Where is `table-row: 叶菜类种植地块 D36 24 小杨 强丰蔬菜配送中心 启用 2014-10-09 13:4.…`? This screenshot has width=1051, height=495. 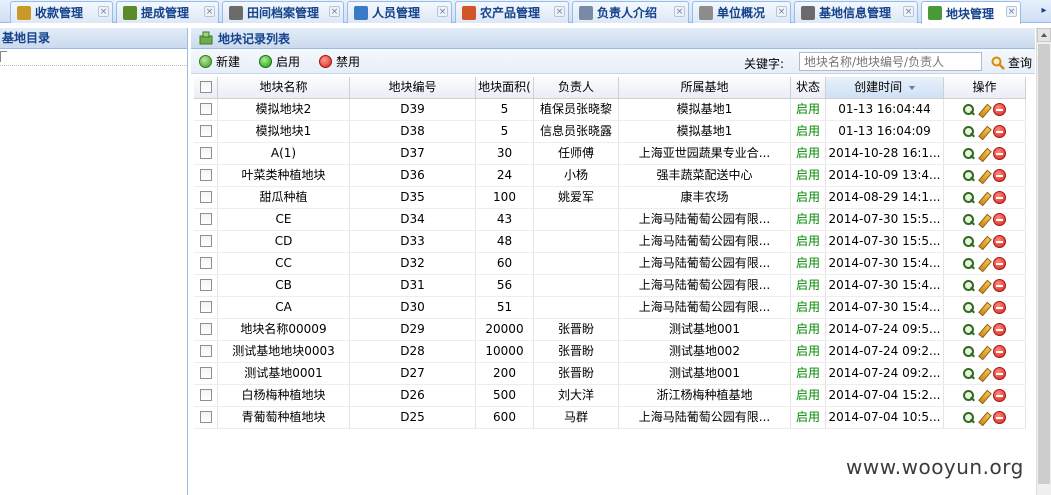
table-row: 叶菜类种植地块 D36 24 小杨 强丰蔬菜配送中心 启用 2014-10-09 13:4.… is located at coordinates (610, 176).